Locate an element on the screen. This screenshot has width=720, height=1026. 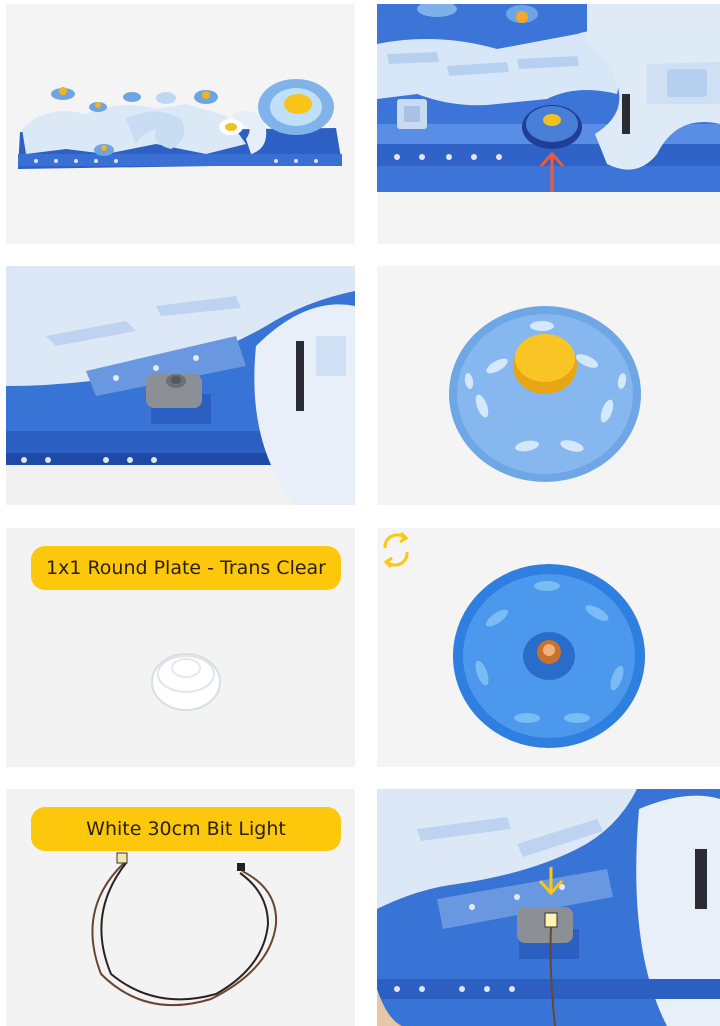
planet-dish-top-image is located at coordinates (548, 385).